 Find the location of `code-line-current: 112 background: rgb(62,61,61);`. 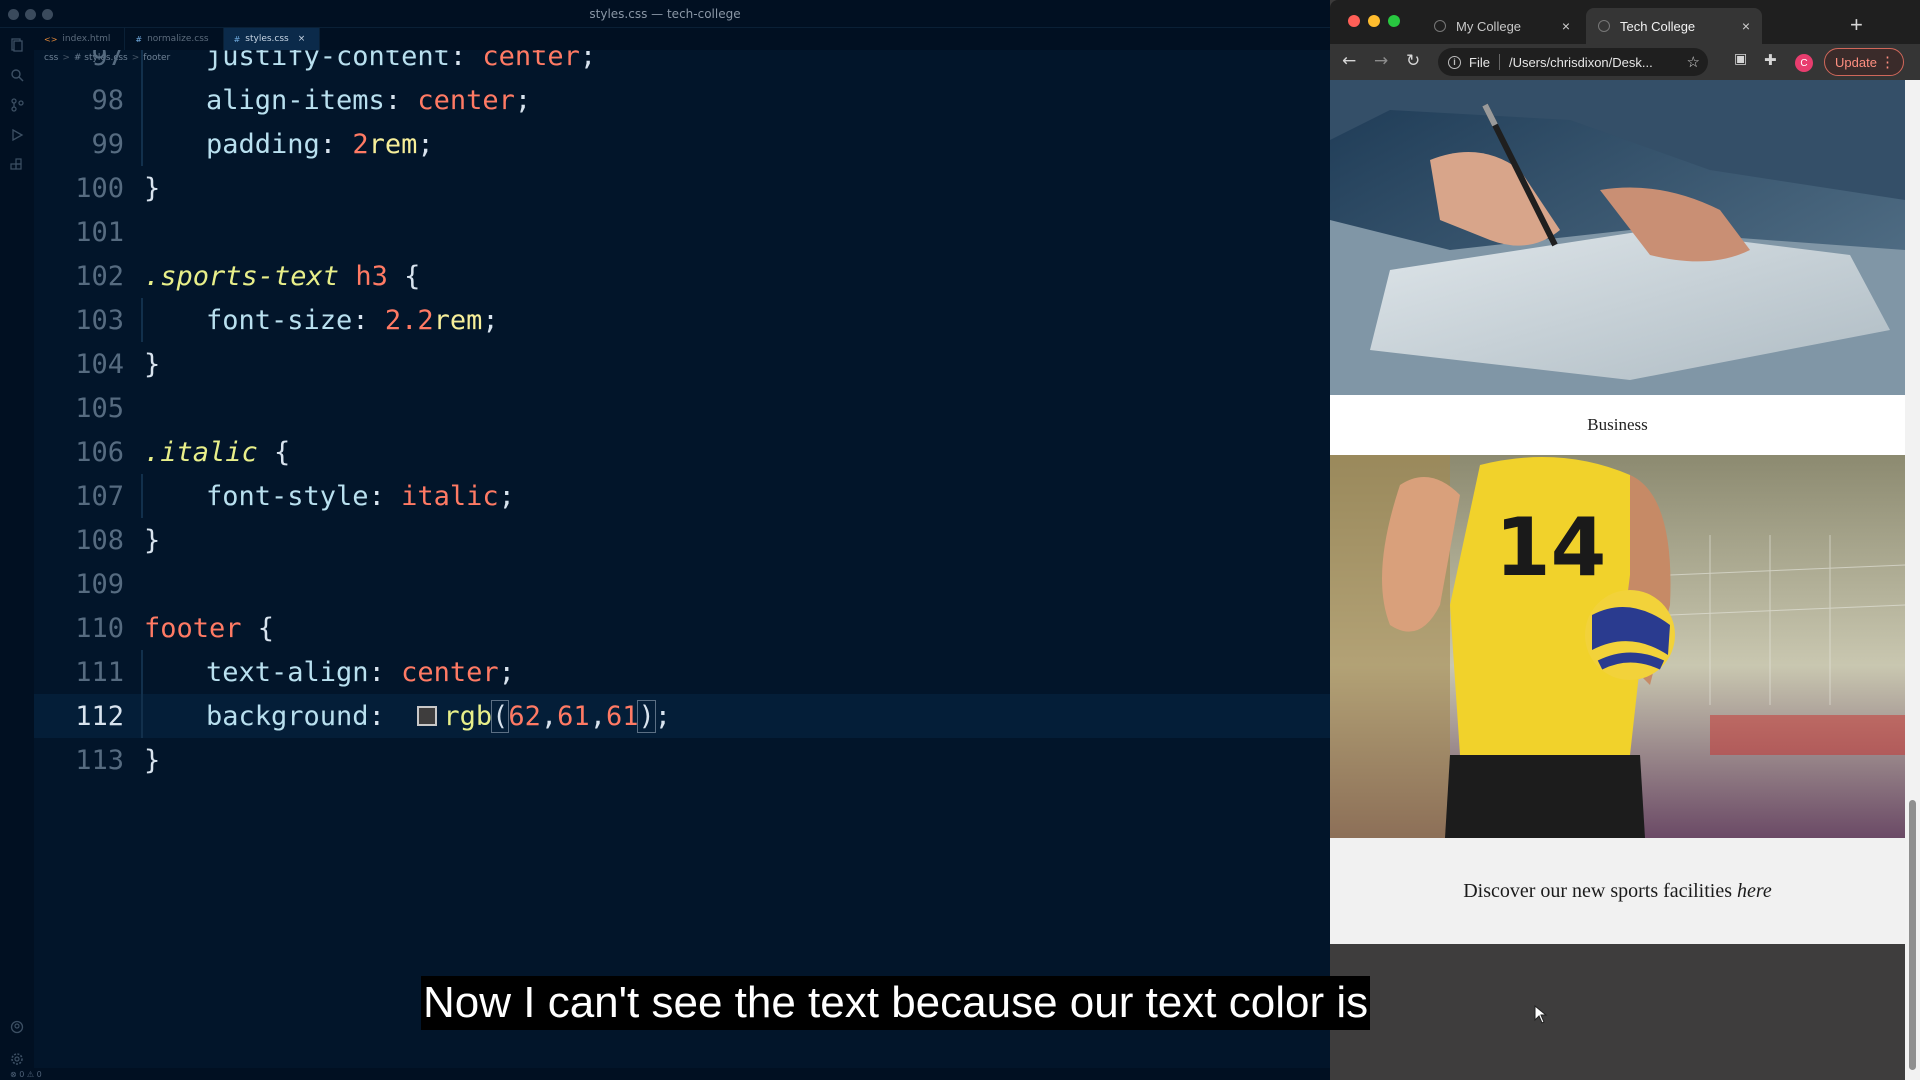

code-line-current: 112 background: rgb(62,61,61); is located at coordinates (682, 716).